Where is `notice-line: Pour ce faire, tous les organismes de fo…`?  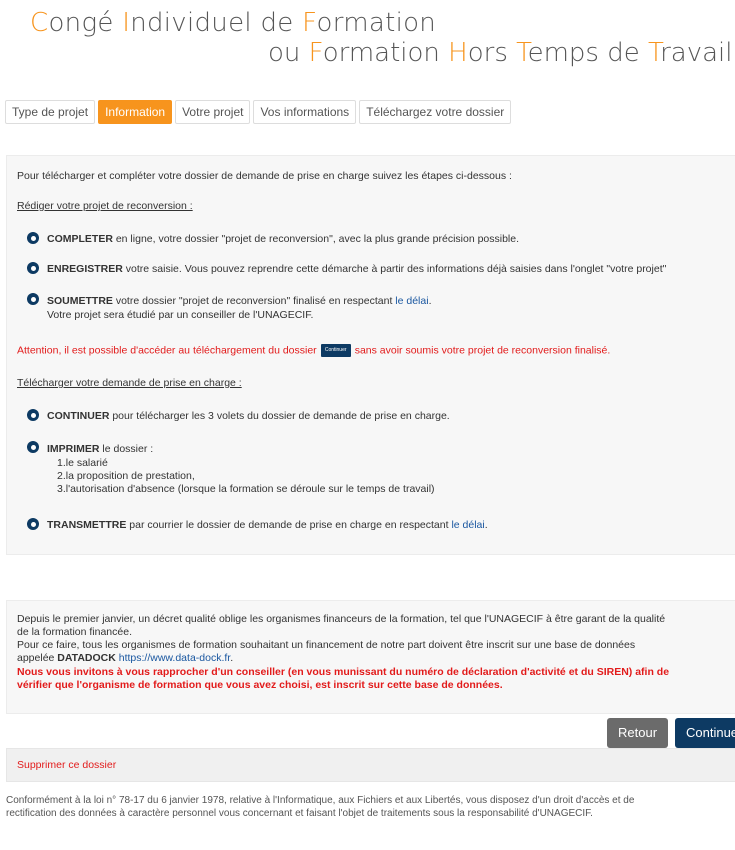
notice-line: Pour ce faire, tous les organismes de fo… is located at coordinates (326, 645).